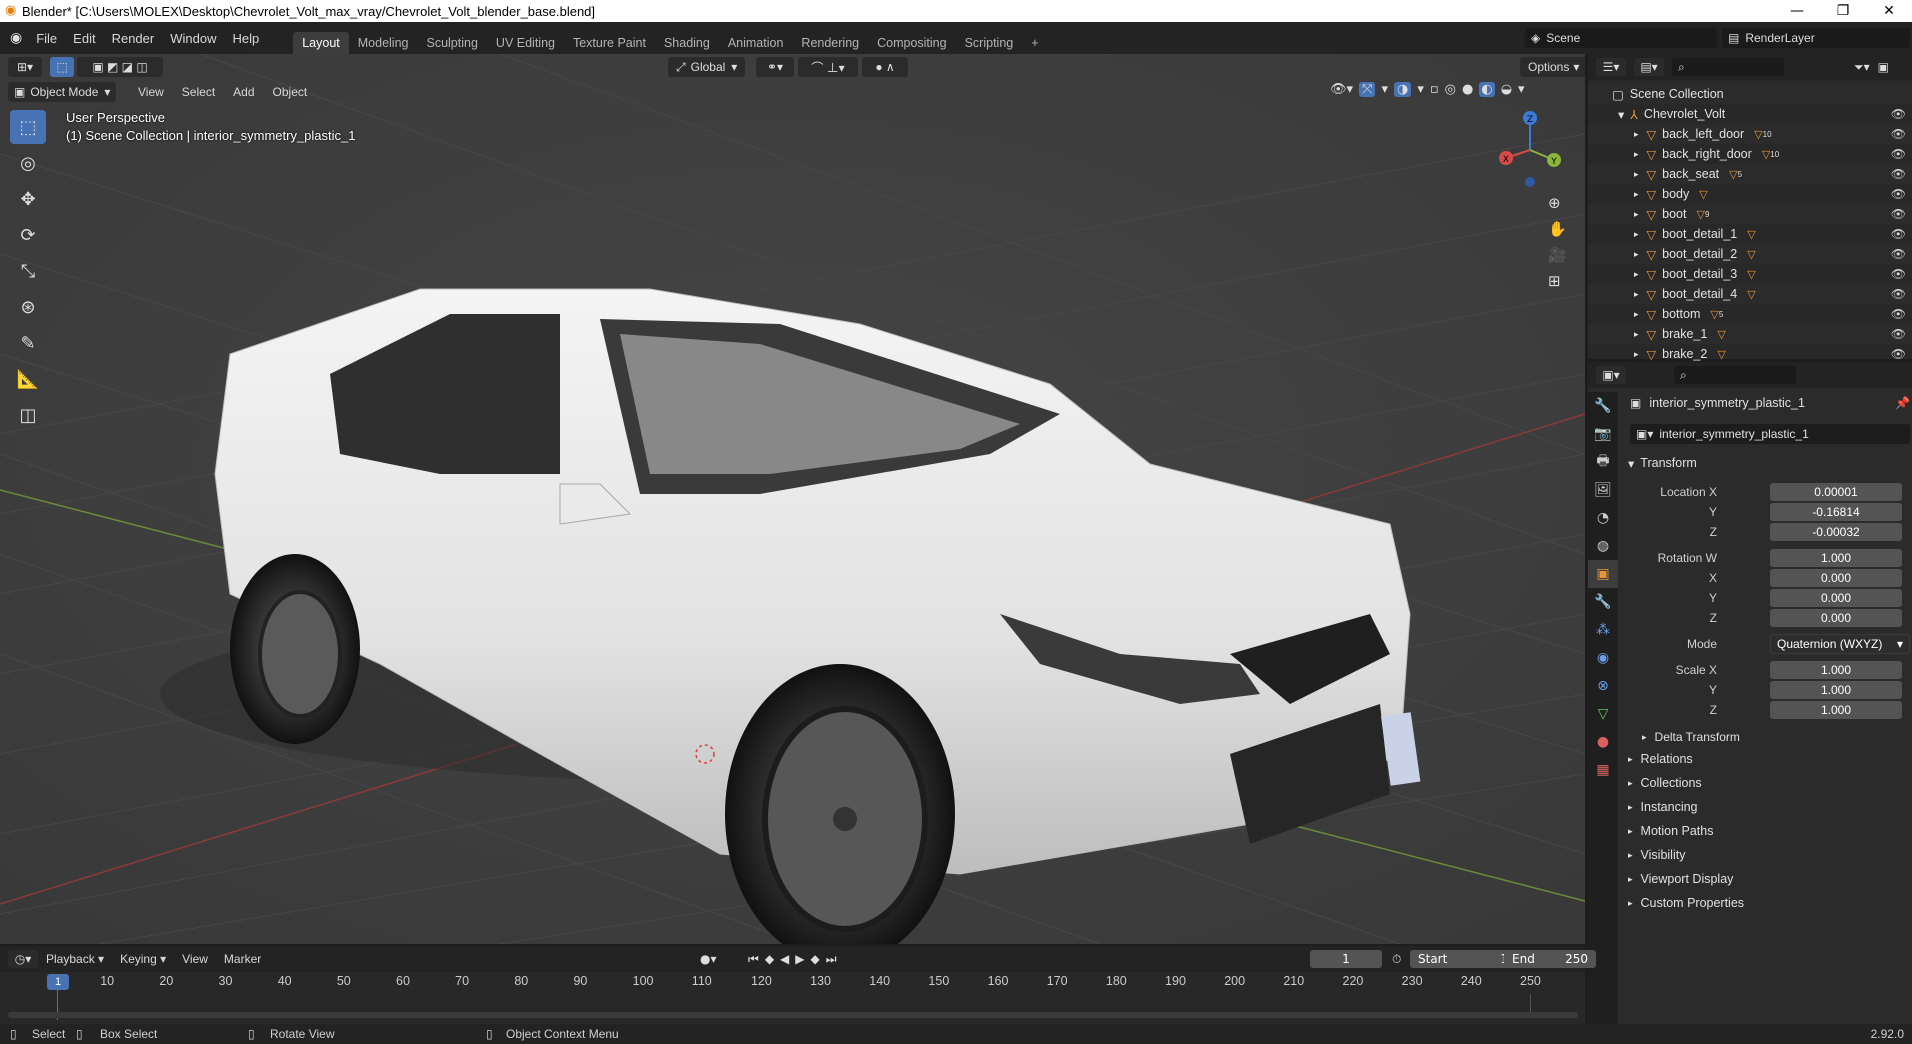 The width and height of the screenshot is (1912, 1044). I want to click on current-frame-field: 1, so click(1346, 959).